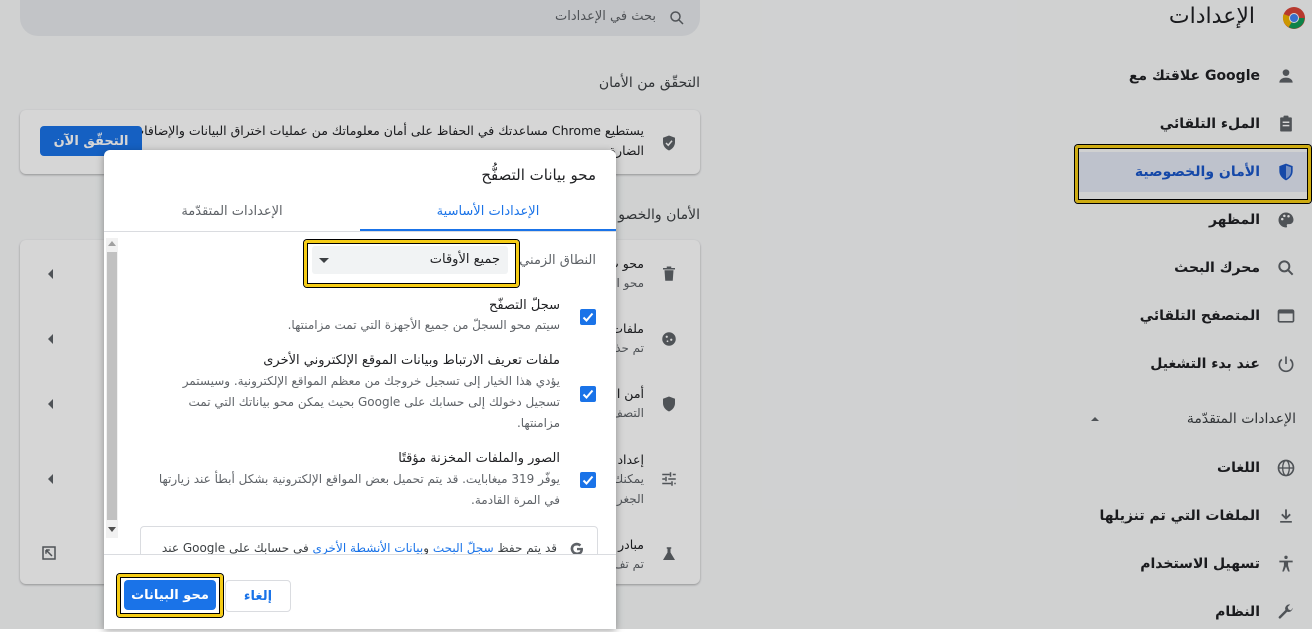 This screenshot has width=1312, height=632. What do you see at coordinates (524, 305) in the screenshot?
I see `option-title: سجلّ التصفّح` at bounding box center [524, 305].